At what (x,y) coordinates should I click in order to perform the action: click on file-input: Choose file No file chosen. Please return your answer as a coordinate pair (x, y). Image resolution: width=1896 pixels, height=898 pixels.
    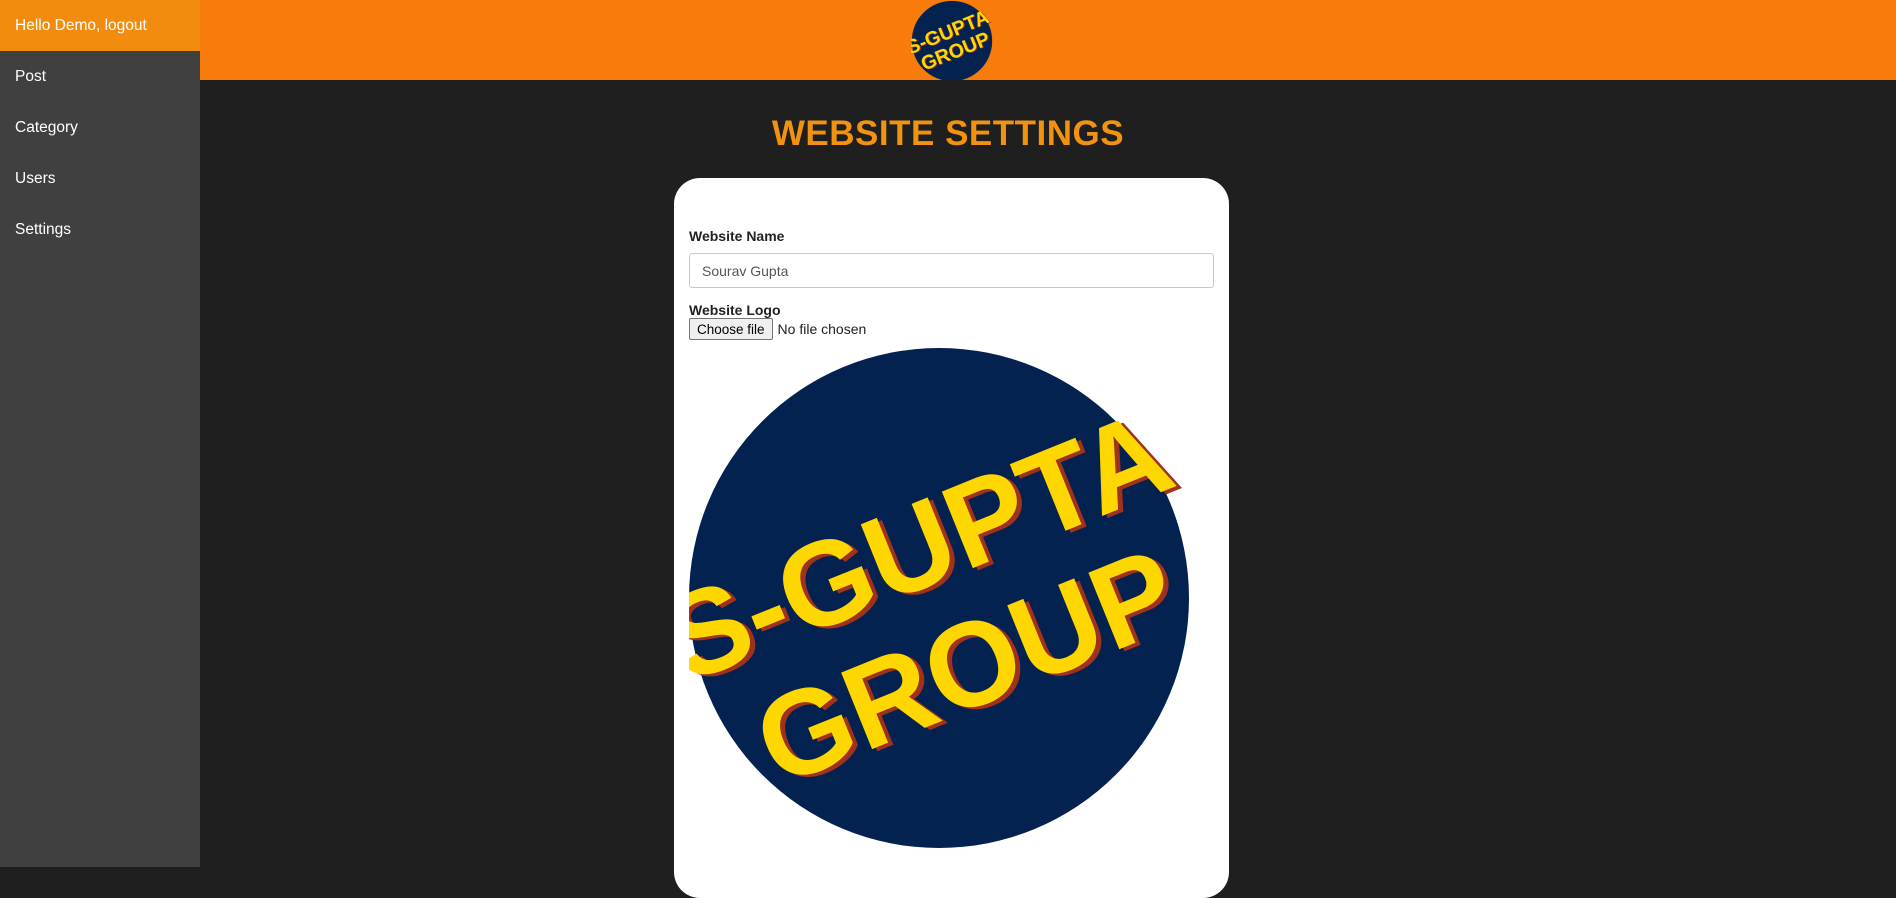
    Looking at the image, I should click on (777, 329).